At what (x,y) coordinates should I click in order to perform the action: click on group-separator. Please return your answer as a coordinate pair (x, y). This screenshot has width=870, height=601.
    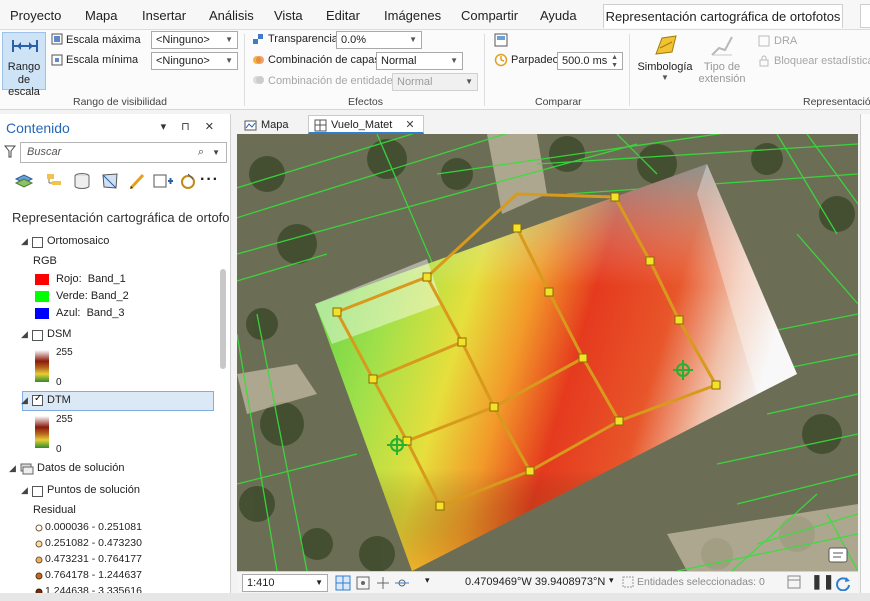
    Looking at the image, I should click on (629, 70).